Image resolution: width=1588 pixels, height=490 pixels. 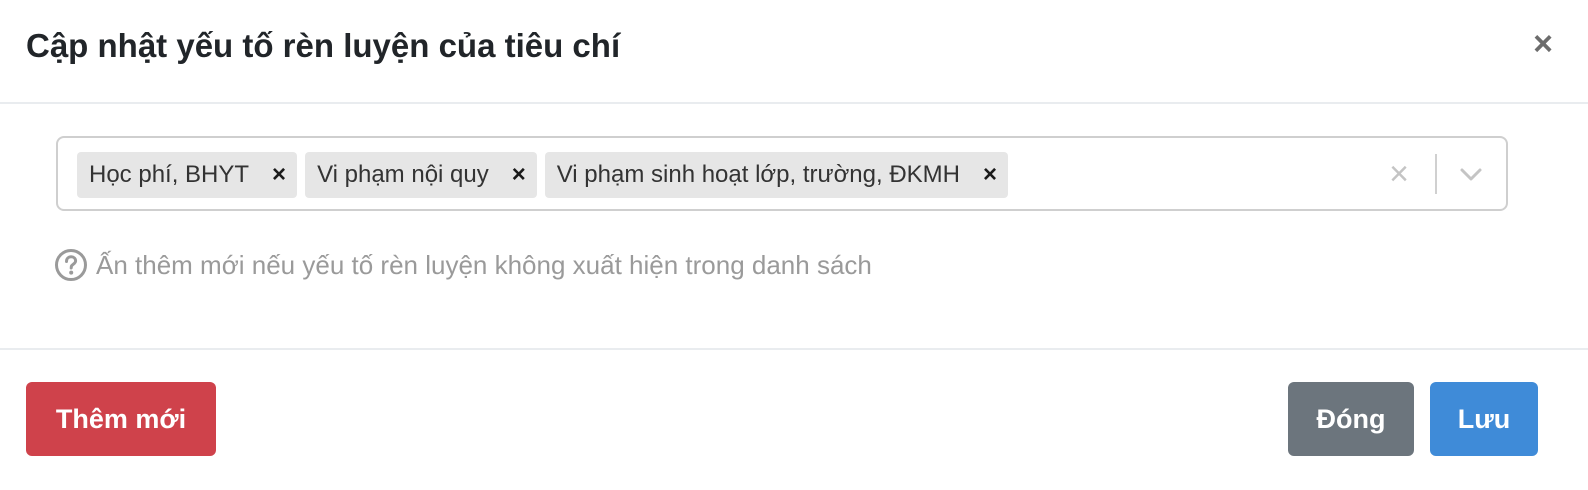 I want to click on chevron-down-icon, so click(x=1471, y=174).